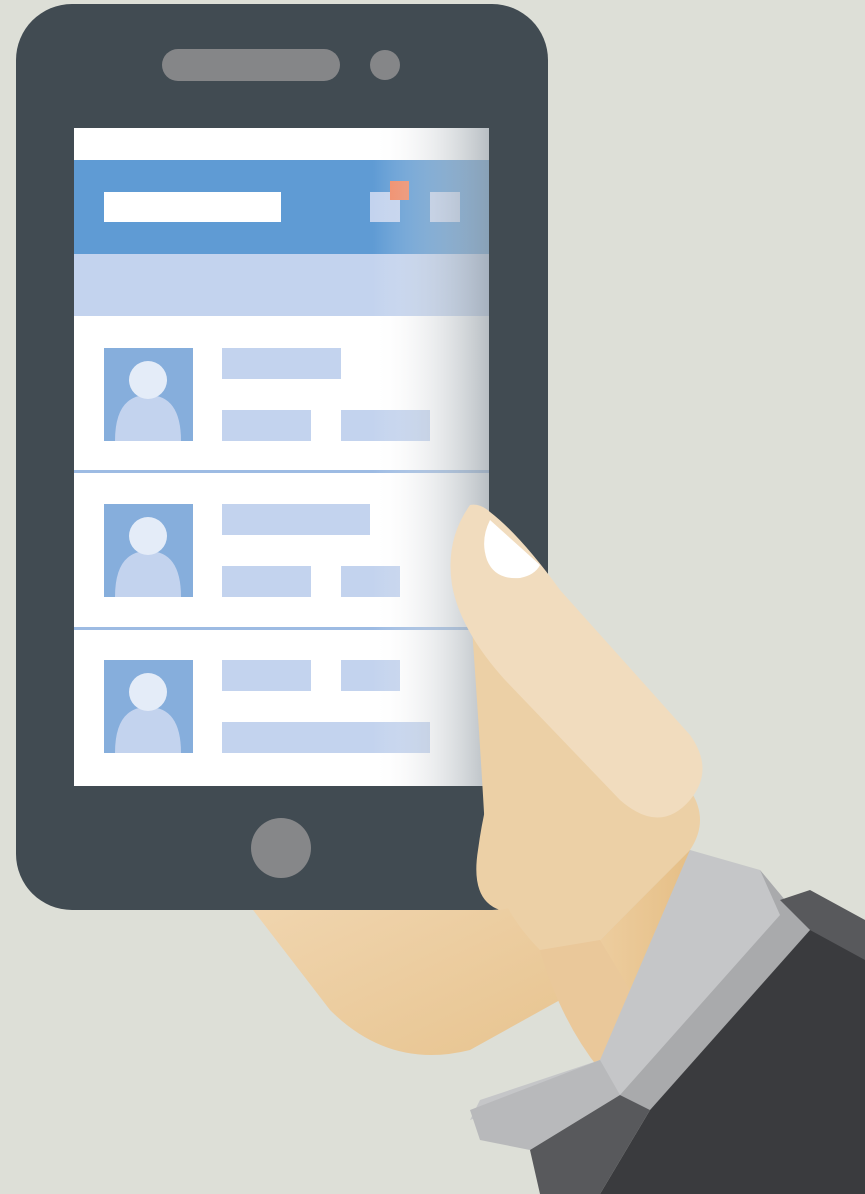 Image resolution: width=865 pixels, height=1194 pixels. Describe the element at coordinates (385, 65) in the screenshot. I see `front-camera` at that location.